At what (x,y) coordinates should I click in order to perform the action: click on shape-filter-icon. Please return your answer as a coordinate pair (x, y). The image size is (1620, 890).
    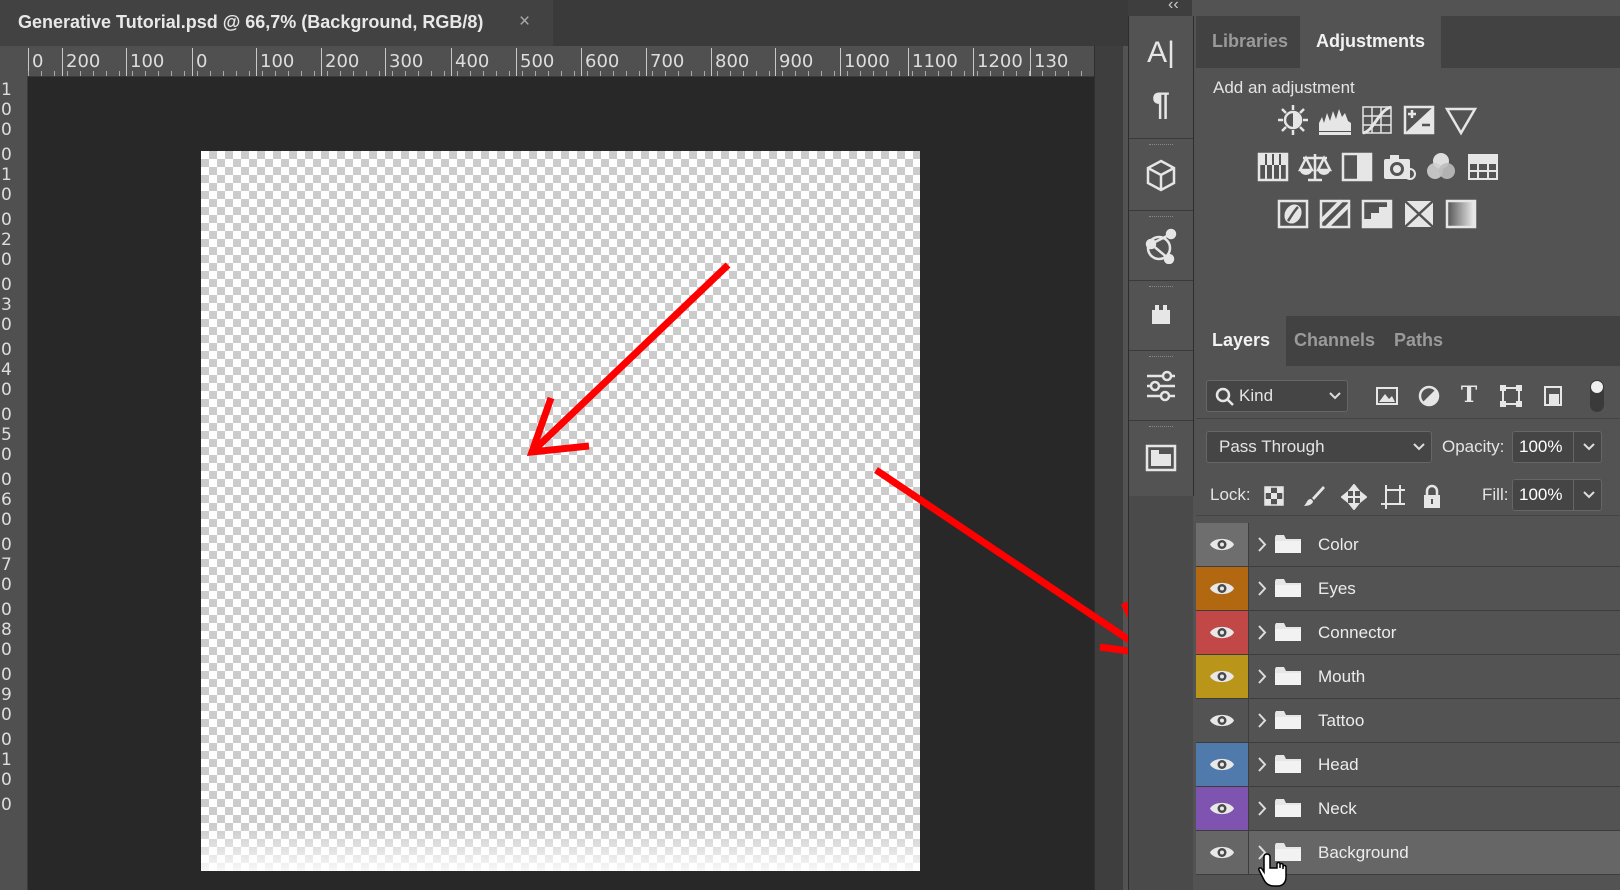
    Looking at the image, I should click on (1511, 396).